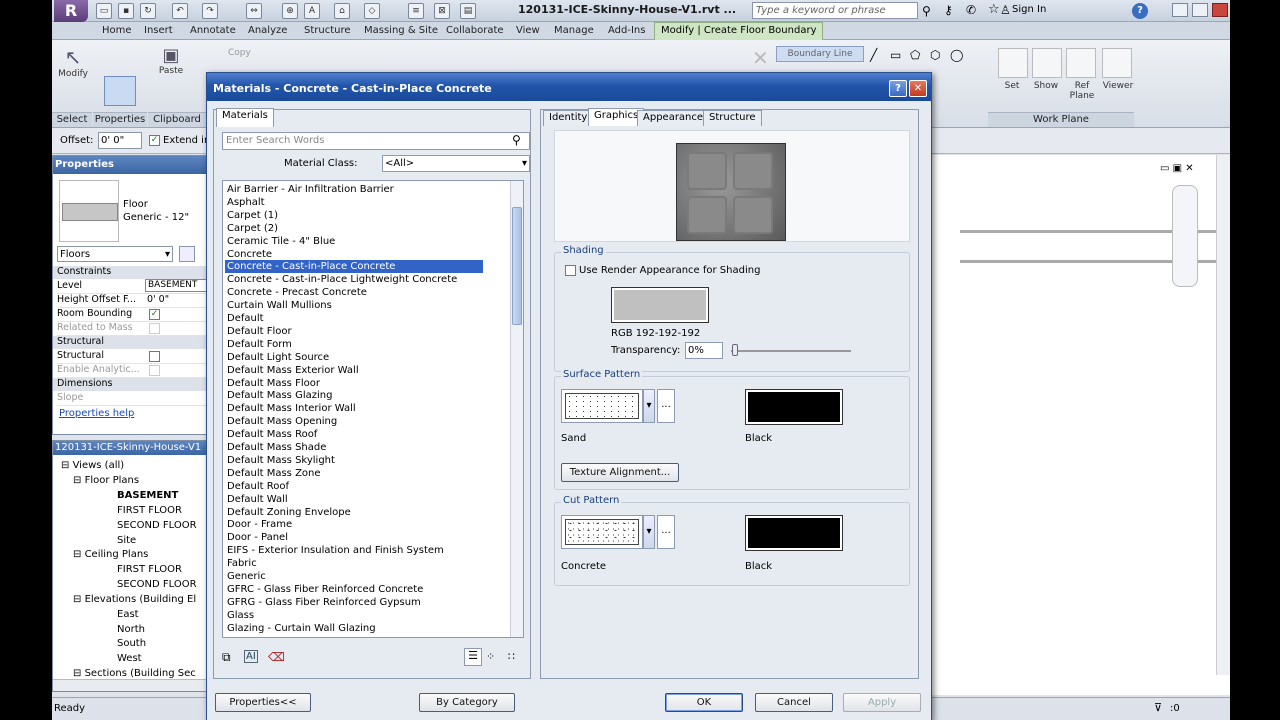 Image resolution: width=1280 pixels, height=720 pixels. What do you see at coordinates (246, 202) in the screenshot?
I see `material-list-item: Asphalt` at bounding box center [246, 202].